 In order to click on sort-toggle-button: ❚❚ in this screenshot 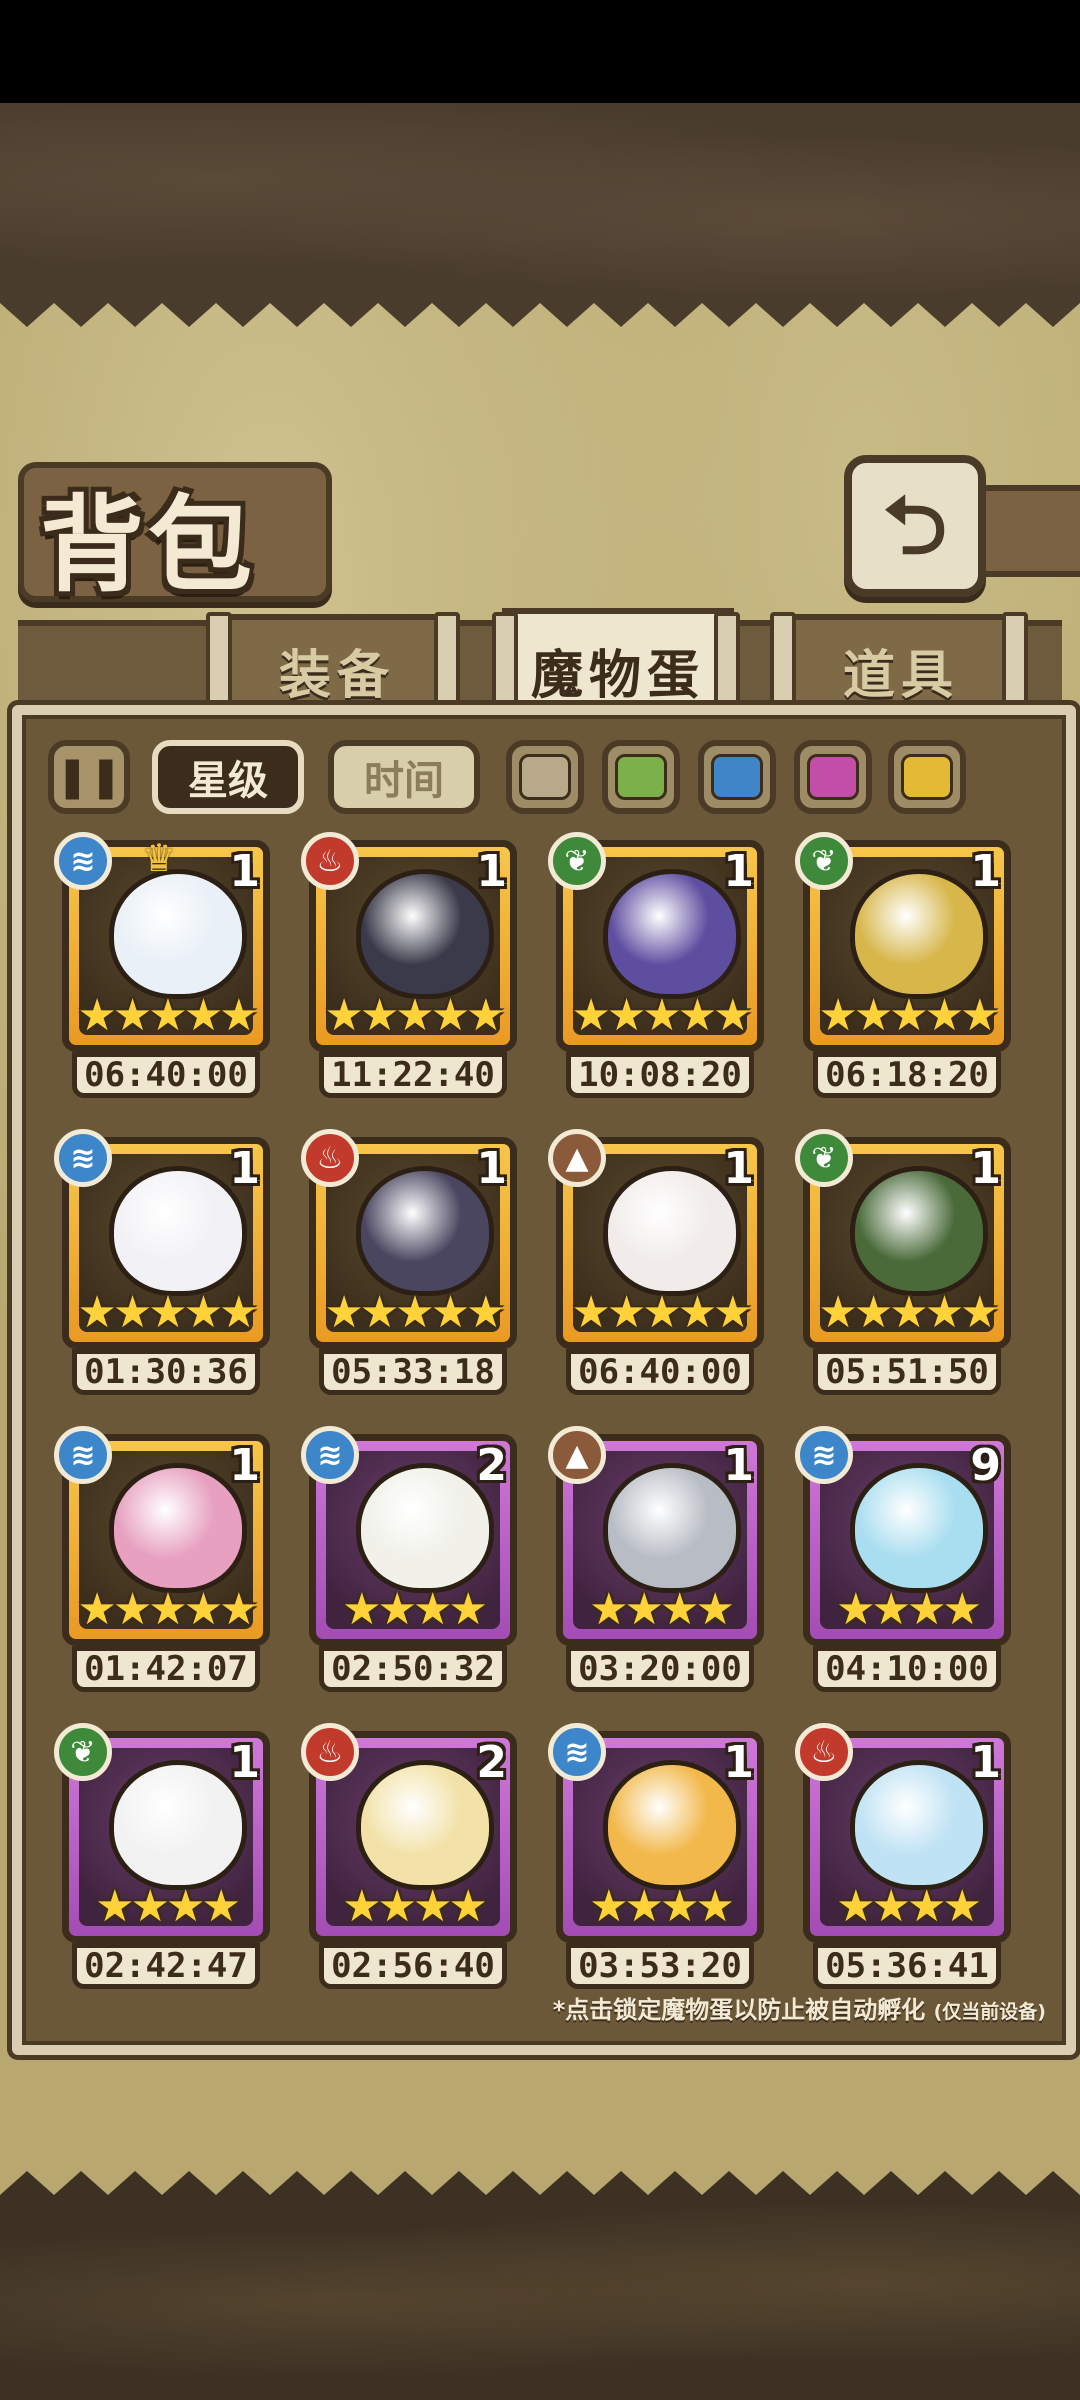, I will do `click(89, 777)`.